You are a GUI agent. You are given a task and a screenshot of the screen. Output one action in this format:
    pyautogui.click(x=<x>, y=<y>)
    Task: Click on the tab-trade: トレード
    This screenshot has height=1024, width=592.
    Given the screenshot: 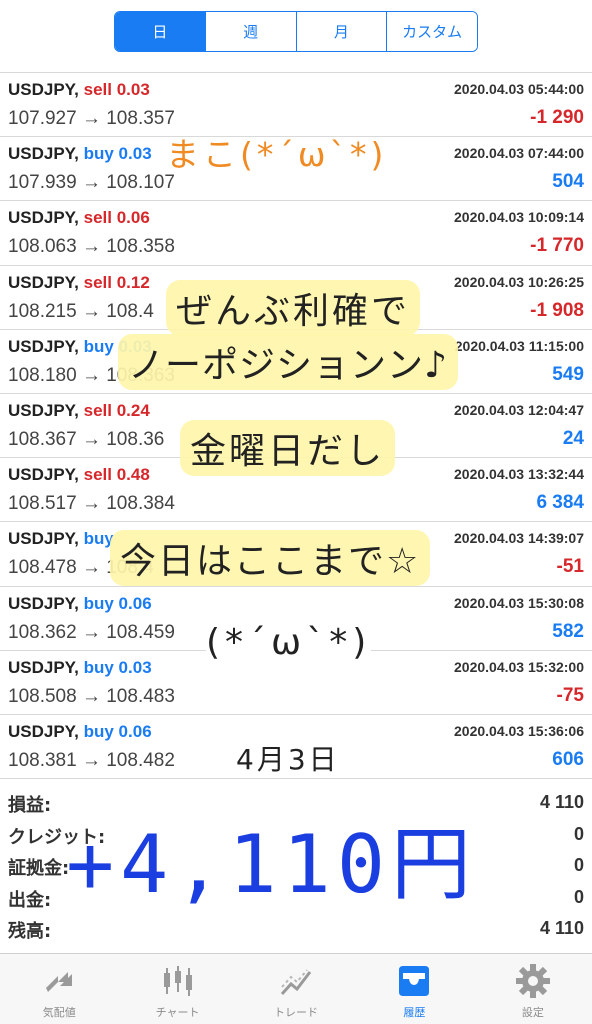 What is the action you would take?
    pyautogui.click(x=296, y=989)
    